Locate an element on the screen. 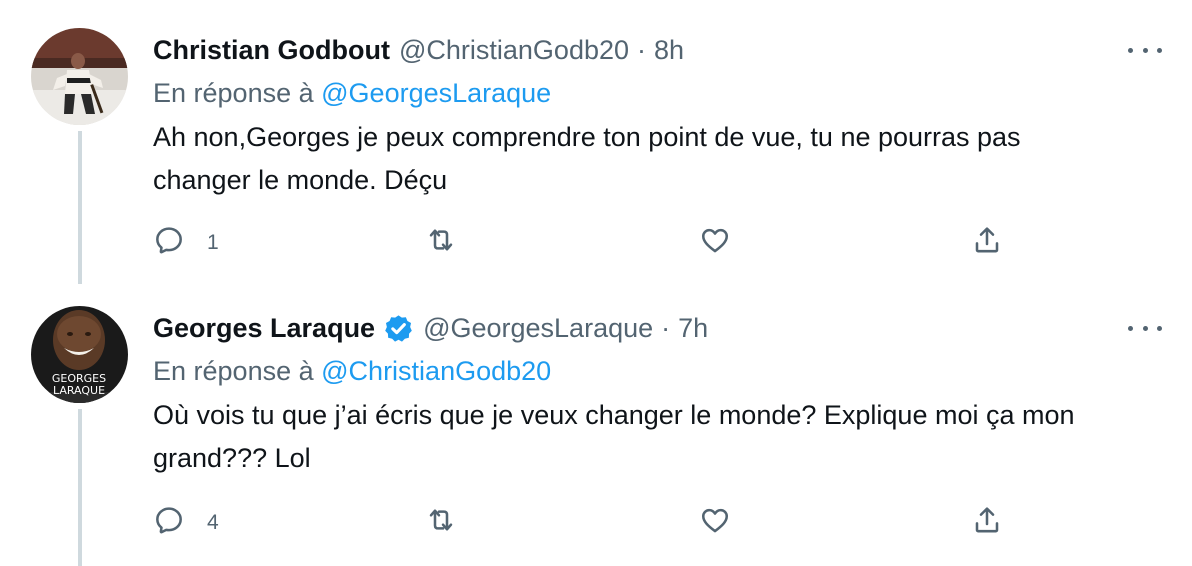 This screenshot has height=566, width=1192. author-handle: @ChristianGodb20 is located at coordinates (514, 50).